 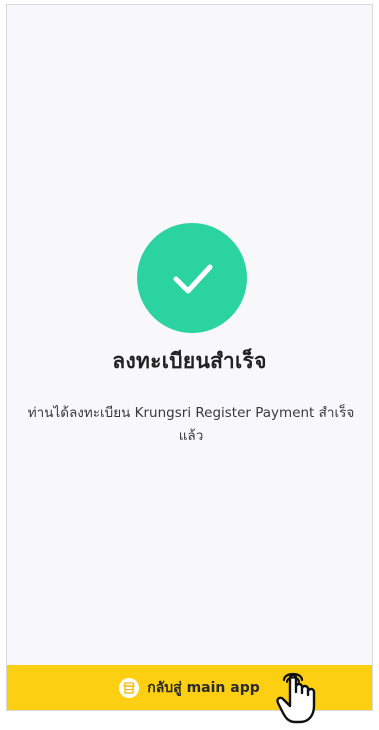 I want to click on store-icon, so click(x=129, y=687).